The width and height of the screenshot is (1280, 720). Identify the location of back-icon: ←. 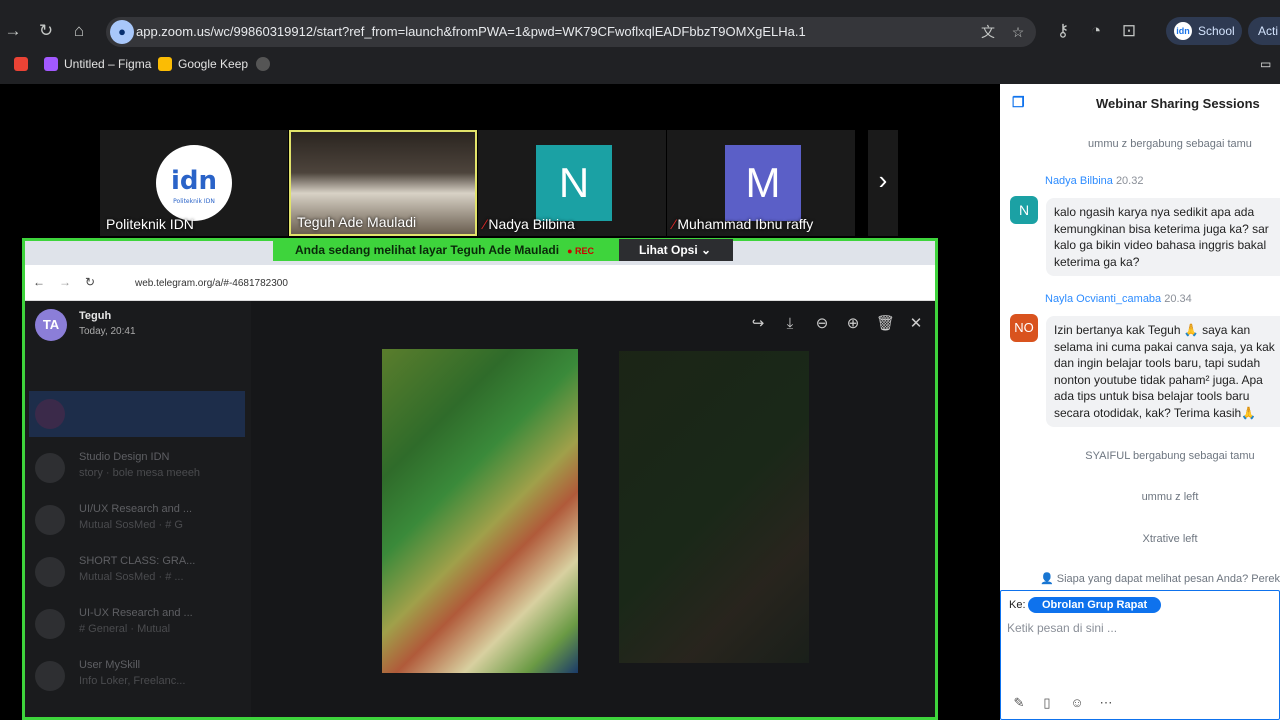
(39, 282).